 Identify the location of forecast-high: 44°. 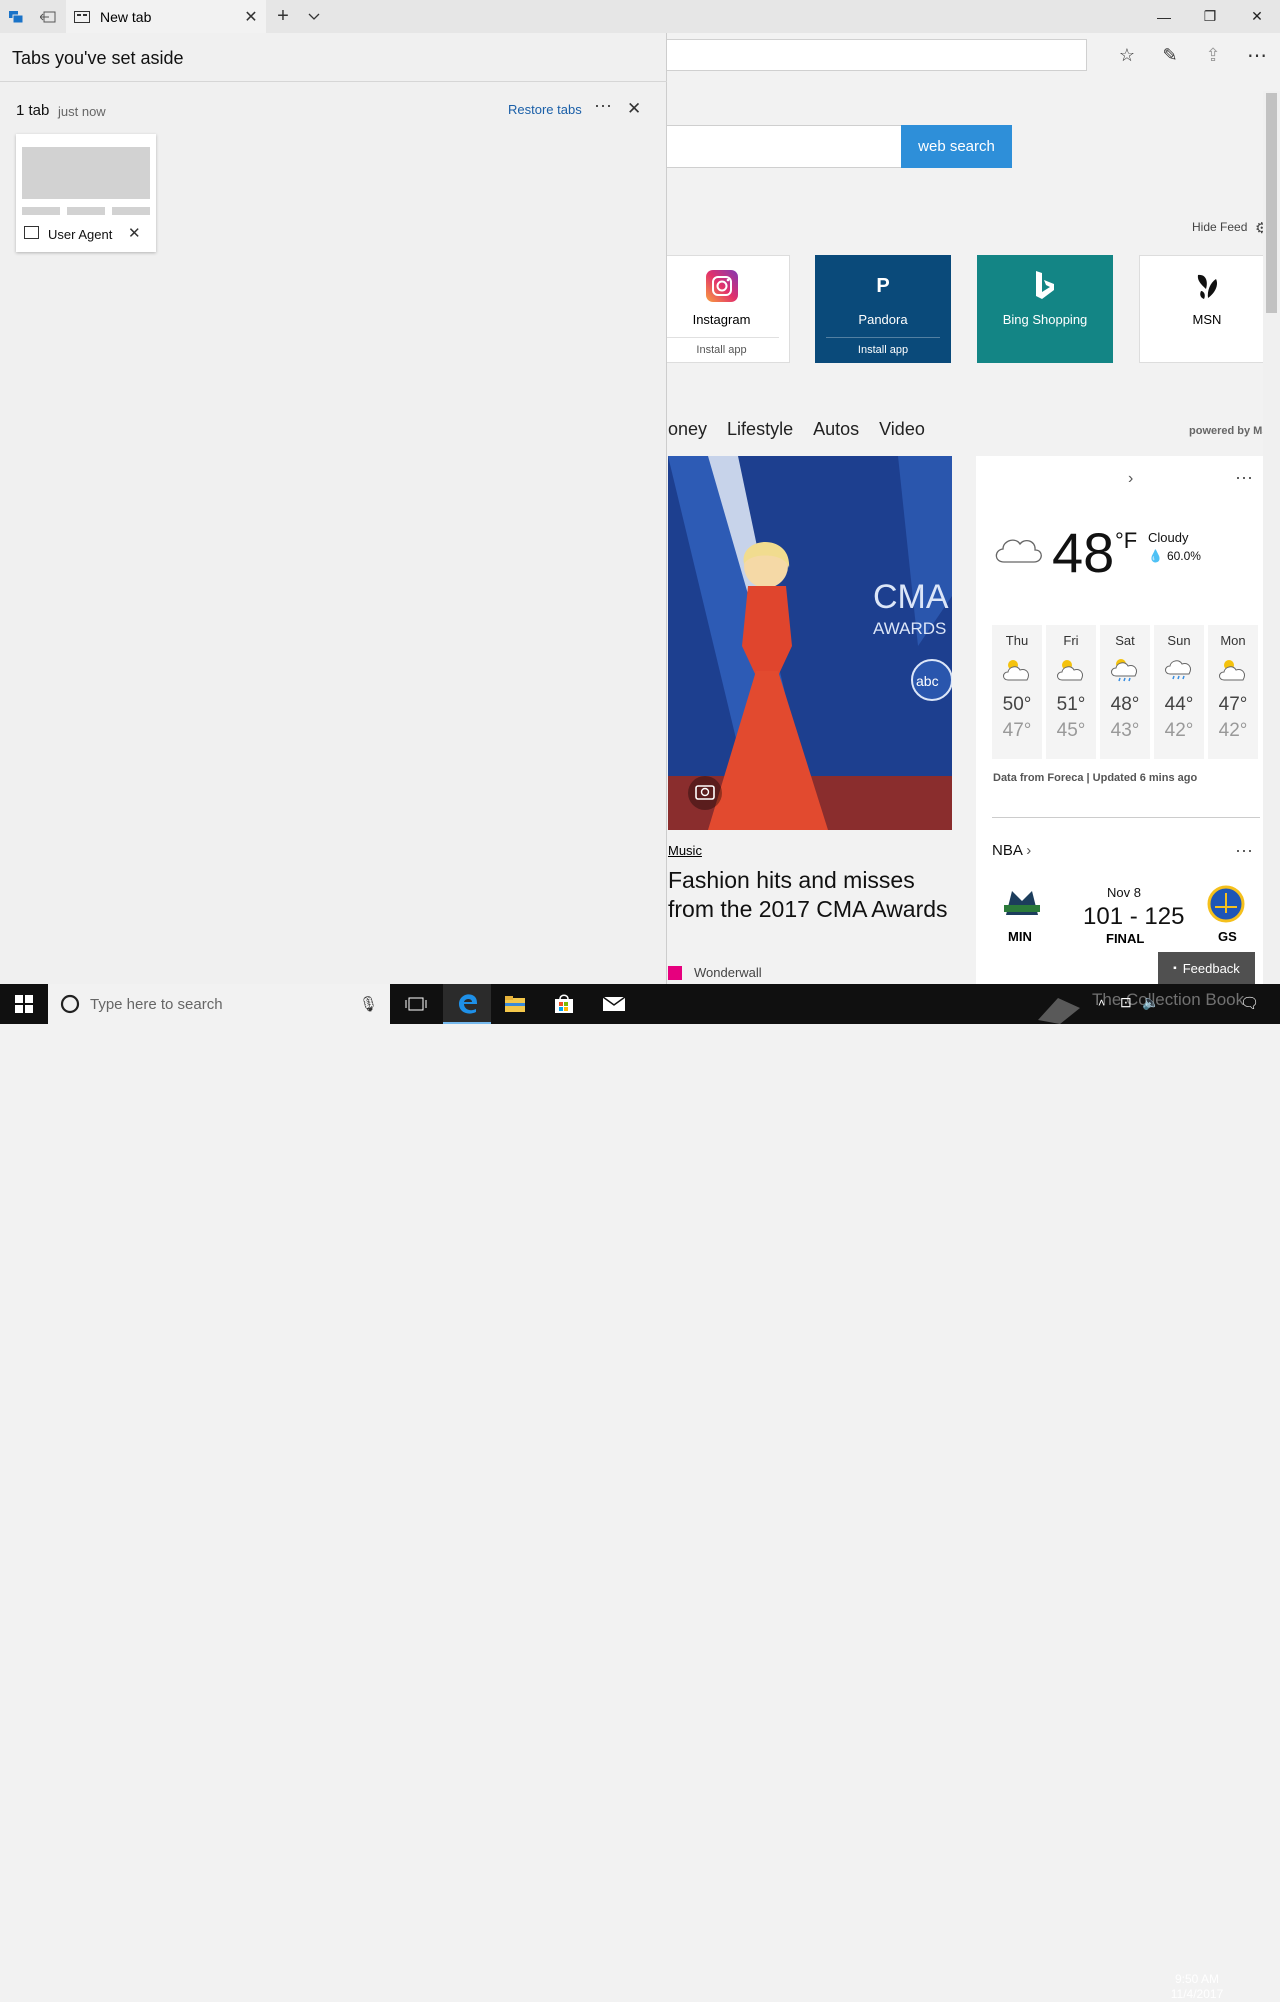
(1179, 704).